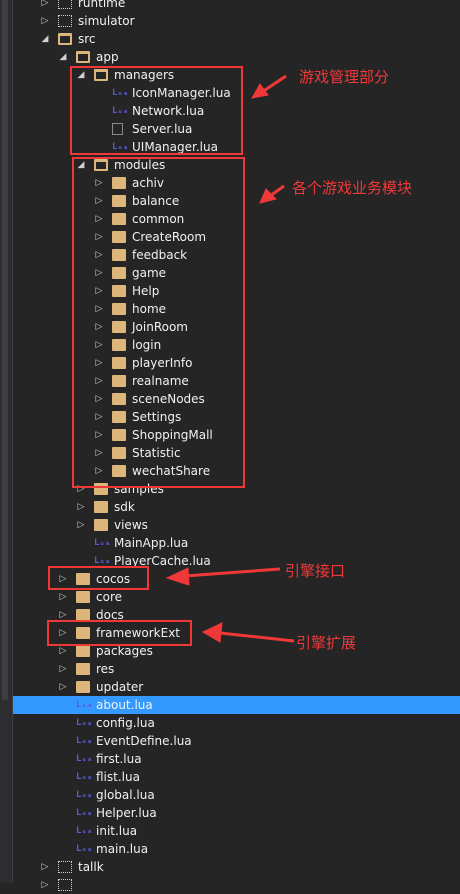 The height and width of the screenshot is (894, 460). Describe the element at coordinates (344, 77) in the screenshot. I see `annotation-managers: 游戏管理部分` at that location.